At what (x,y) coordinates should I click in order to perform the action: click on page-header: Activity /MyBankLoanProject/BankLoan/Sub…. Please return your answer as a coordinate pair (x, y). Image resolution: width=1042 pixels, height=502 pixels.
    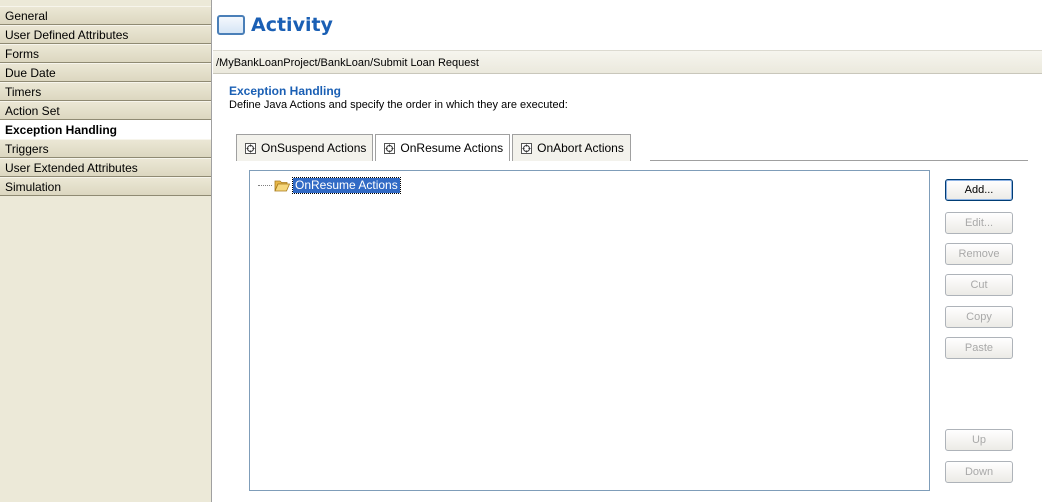
    Looking at the image, I should click on (627, 41).